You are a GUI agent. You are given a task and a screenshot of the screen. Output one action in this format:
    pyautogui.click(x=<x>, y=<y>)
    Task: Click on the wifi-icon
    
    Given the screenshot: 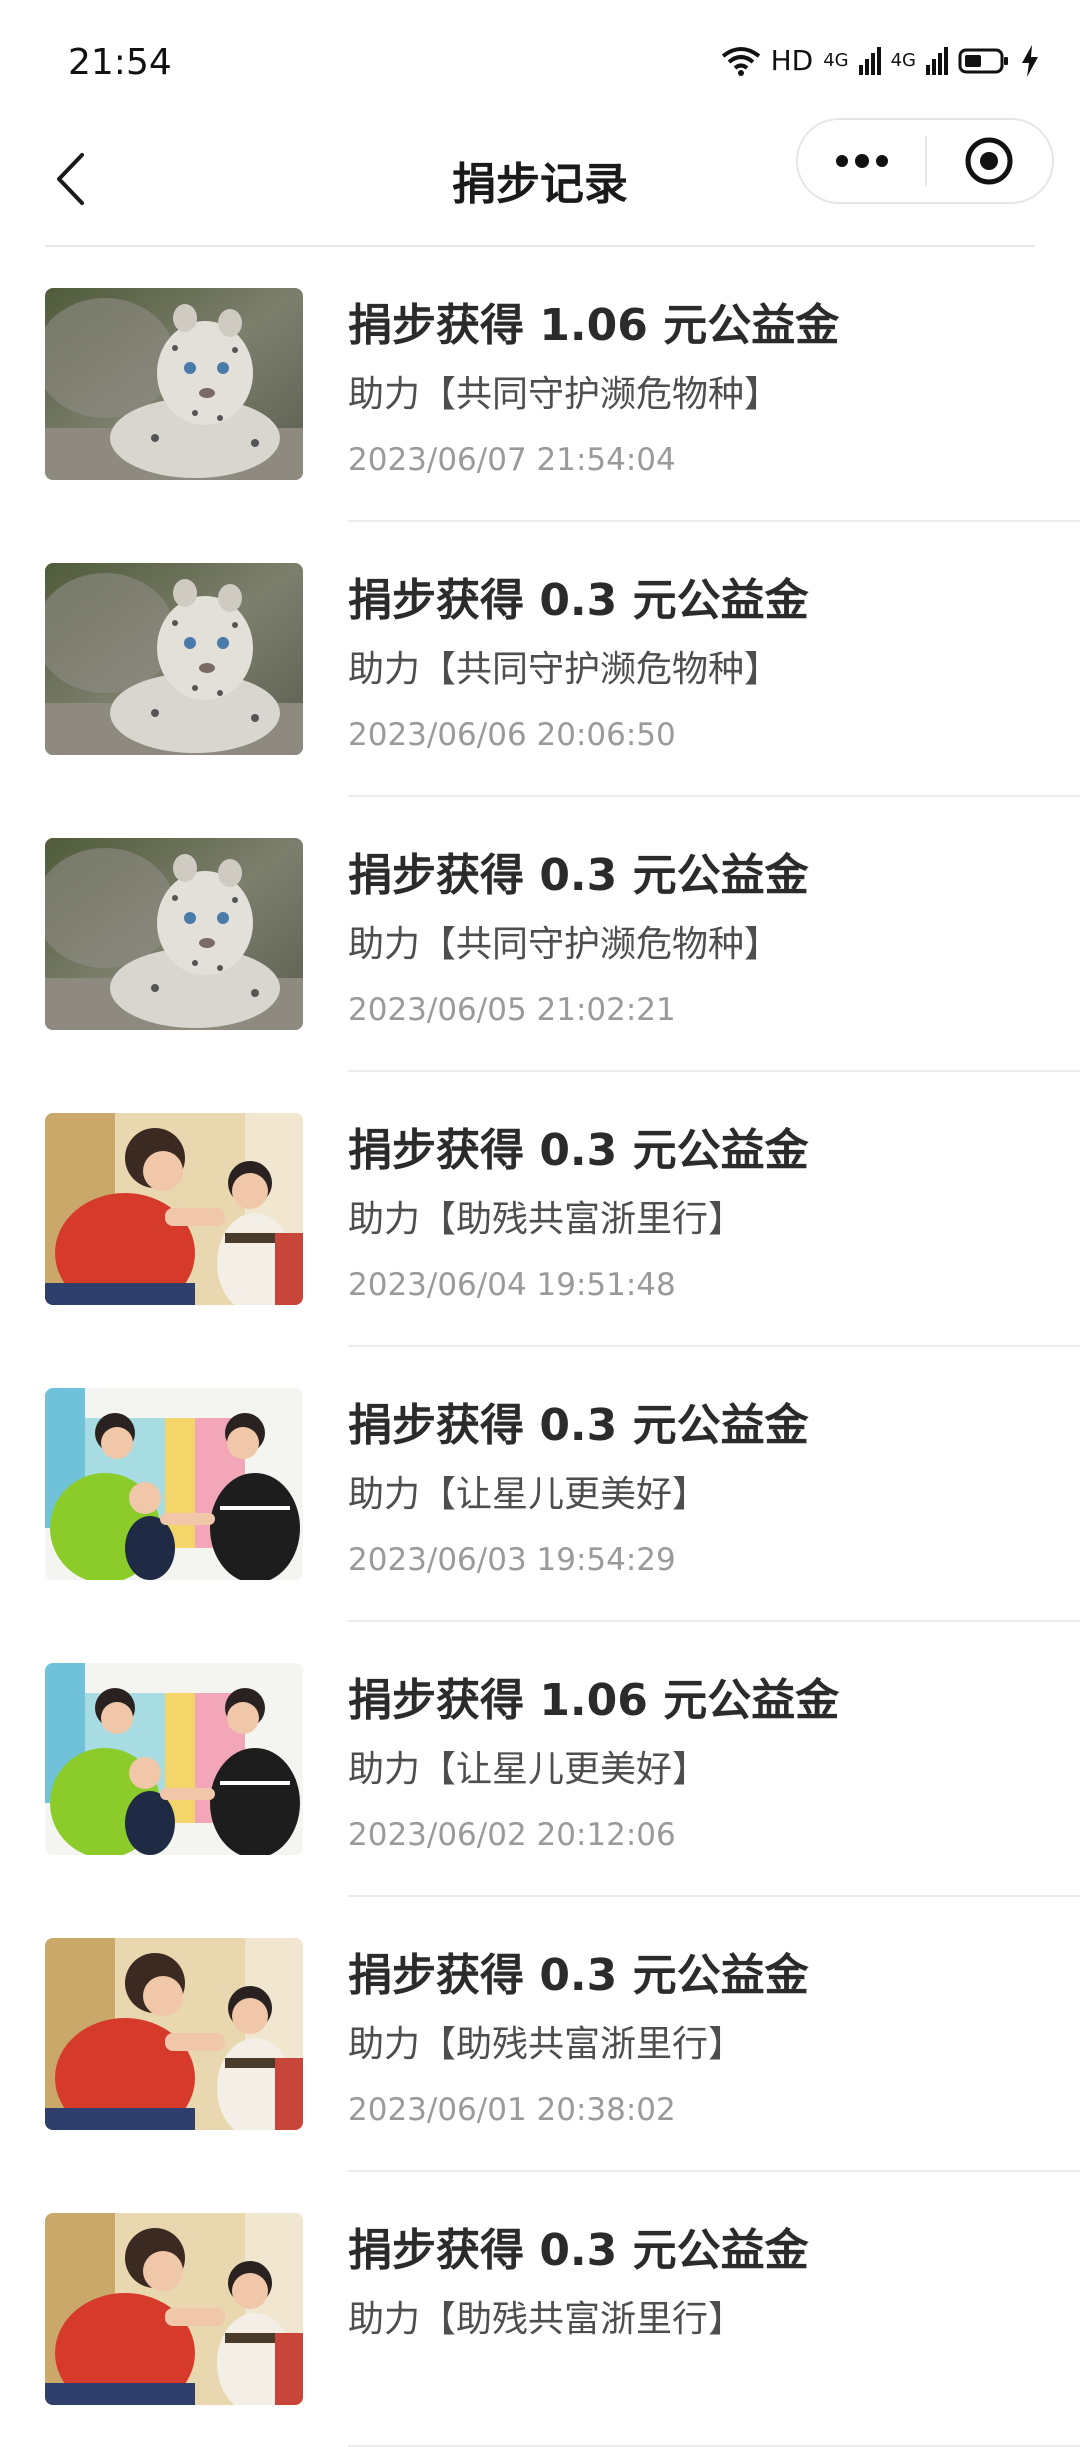 What is the action you would take?
    pyautogui.click(x=740, y=61)
    